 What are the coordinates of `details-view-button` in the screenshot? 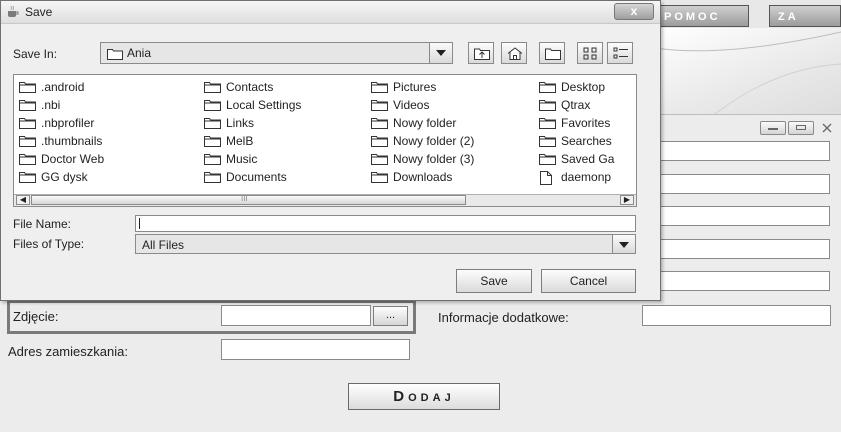 It's located at (620, 53).